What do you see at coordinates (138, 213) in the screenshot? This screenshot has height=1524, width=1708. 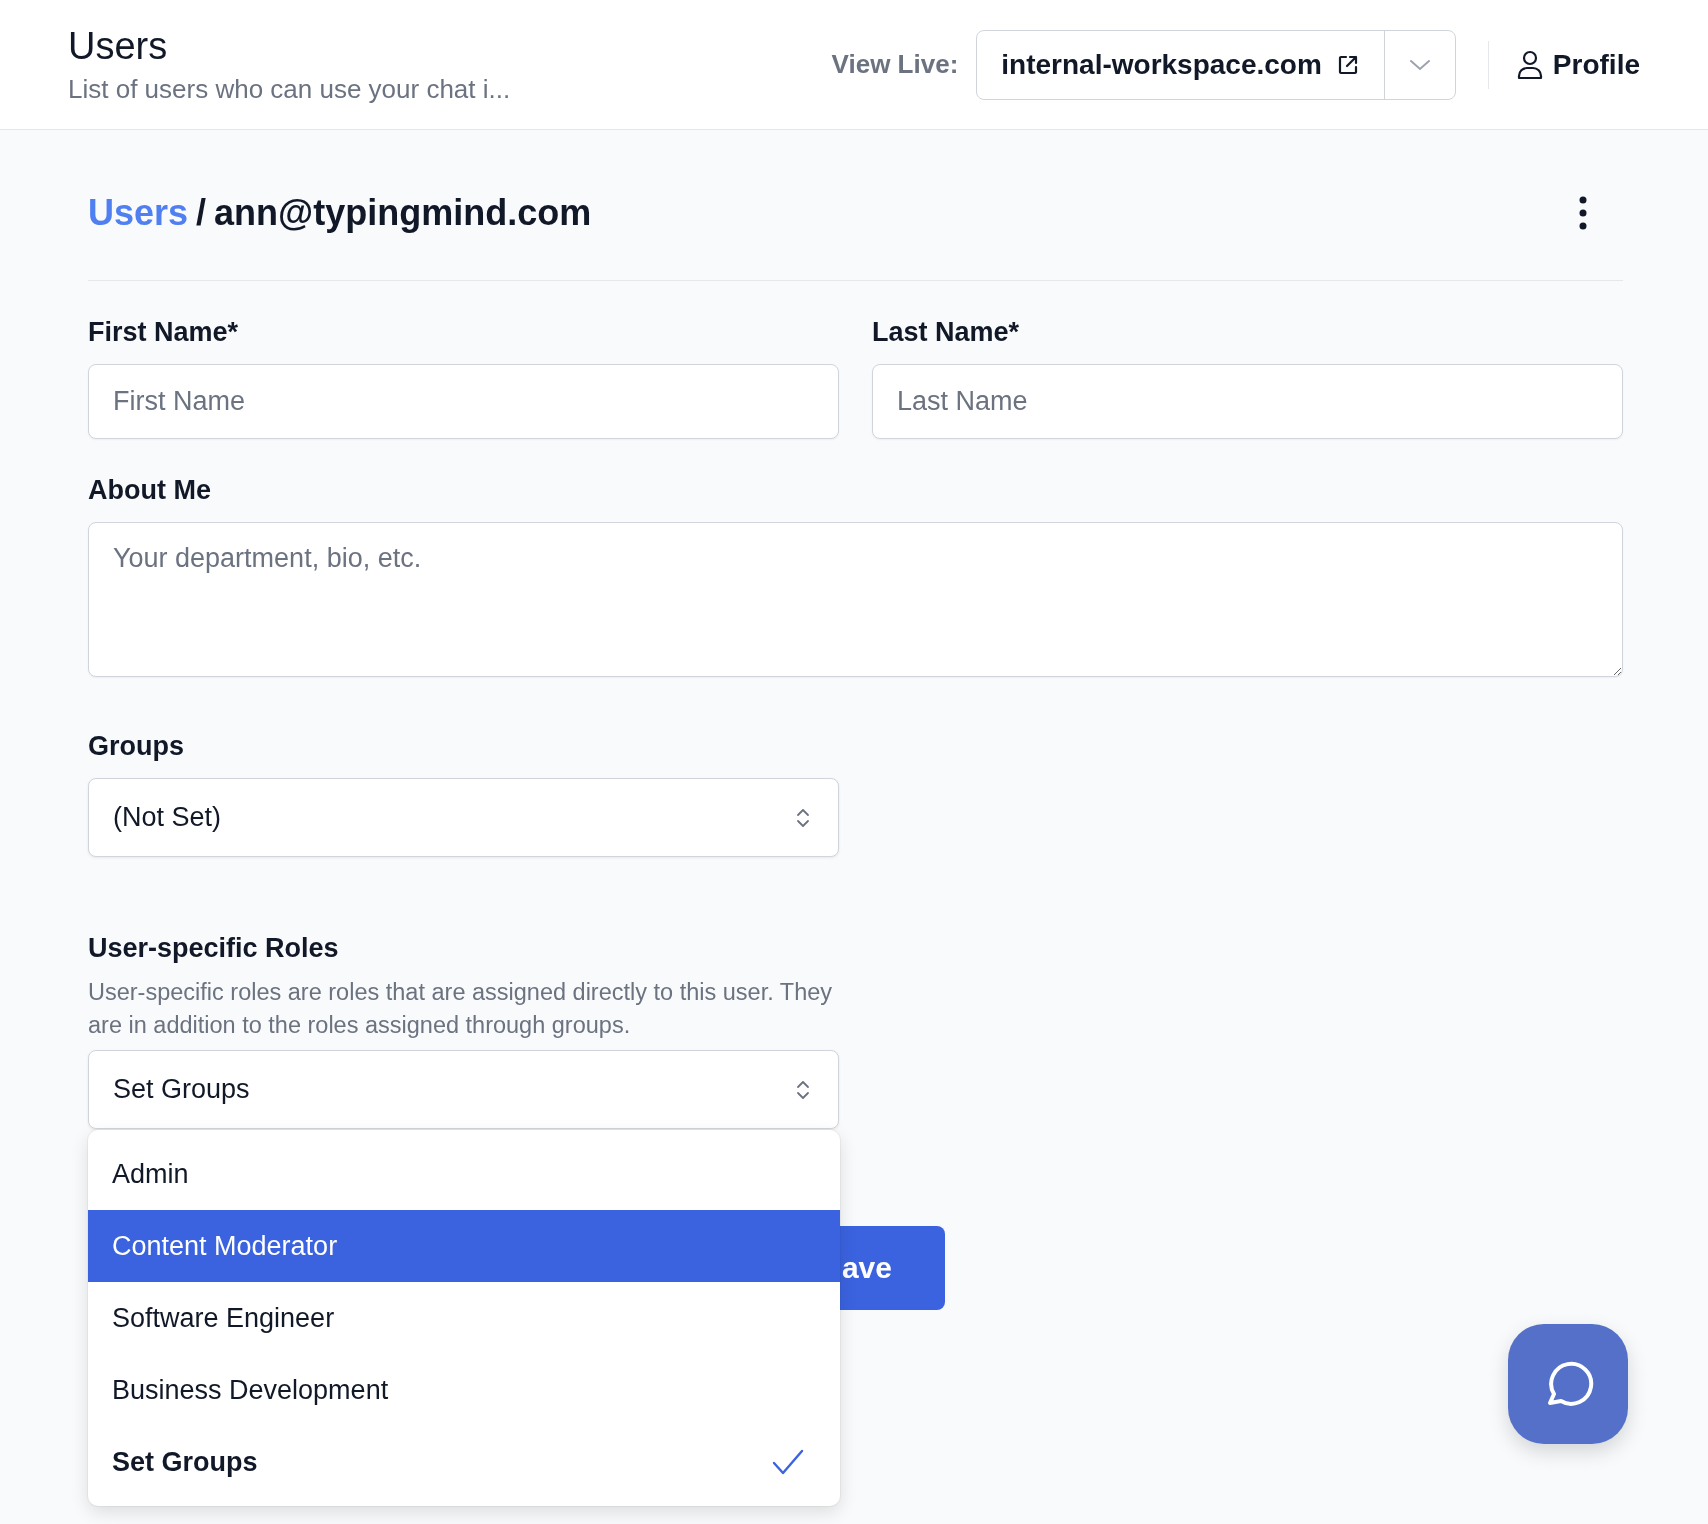 I see `breadcrumb-link: Users` at bounding box center [138, 213].